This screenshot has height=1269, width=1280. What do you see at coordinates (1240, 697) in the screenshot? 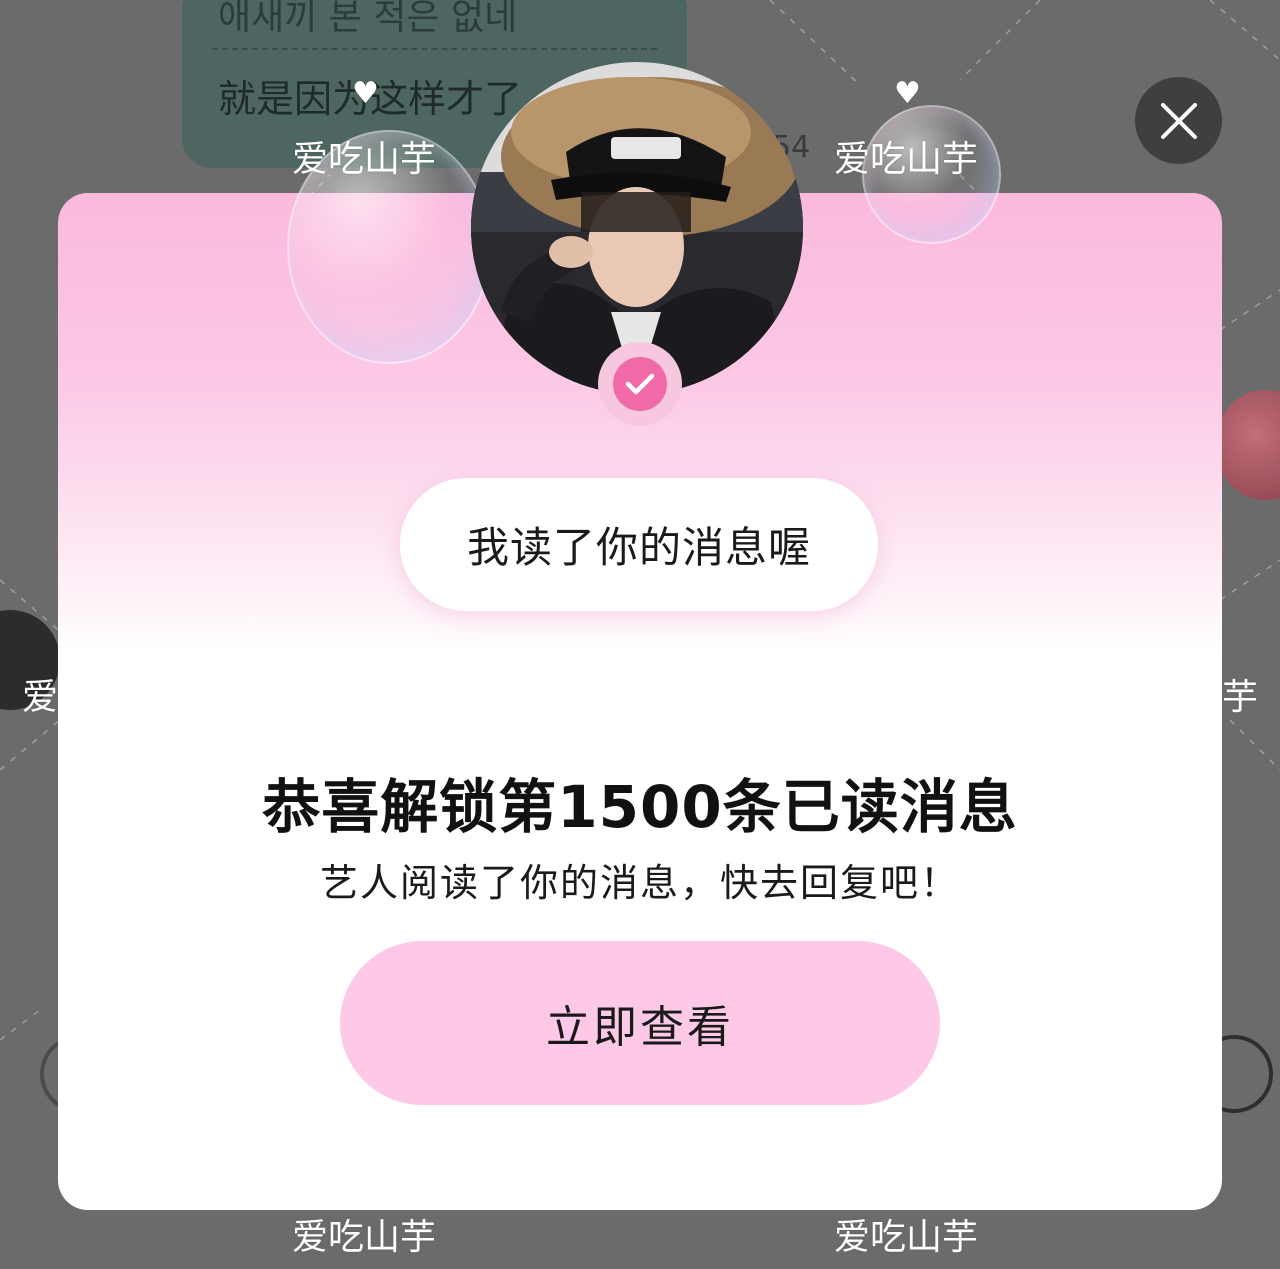
I see `watermark-edge-right: 芋` at bounding box center [1240, 697].